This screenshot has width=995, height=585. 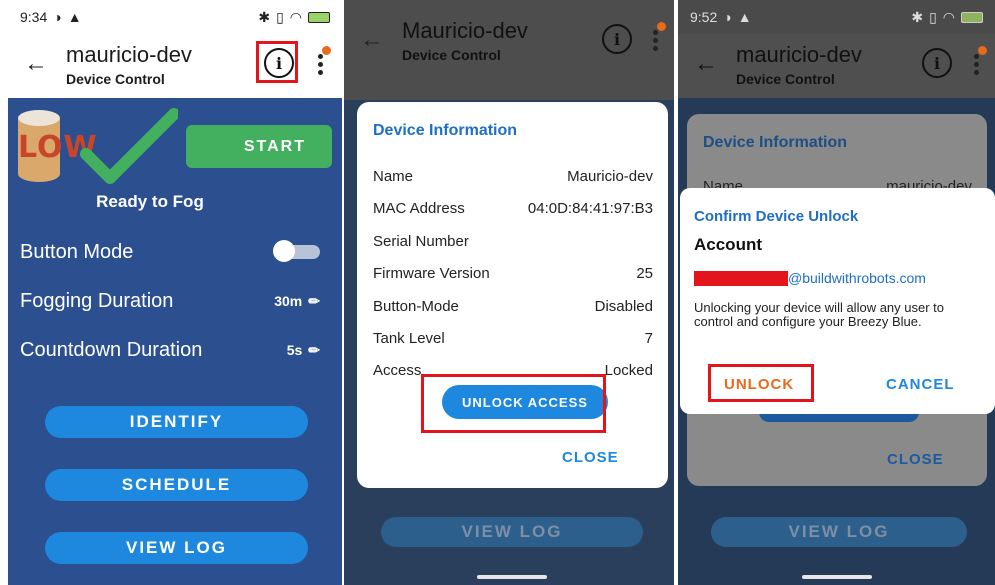 I want to click on ready-status: Ready to Fog, so click(x=150, y=201).